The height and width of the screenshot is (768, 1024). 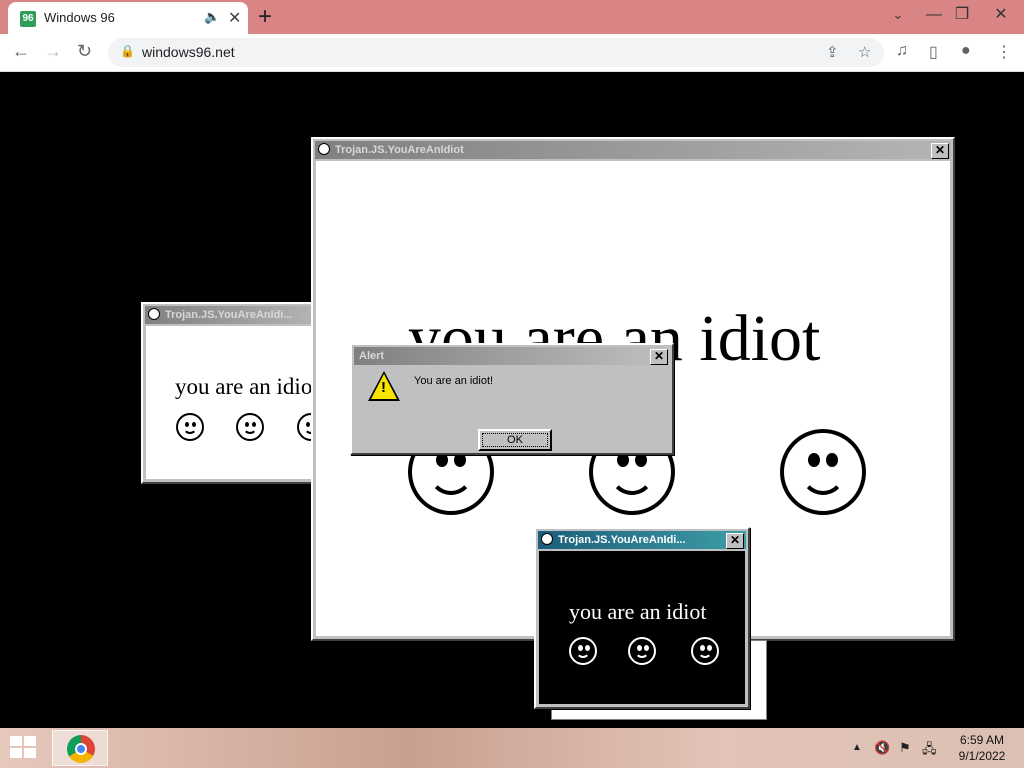 What do you see at coordinates (24, 748) in the screenshot?
I see `windows-start-icon` at bounding box center [24, 748].